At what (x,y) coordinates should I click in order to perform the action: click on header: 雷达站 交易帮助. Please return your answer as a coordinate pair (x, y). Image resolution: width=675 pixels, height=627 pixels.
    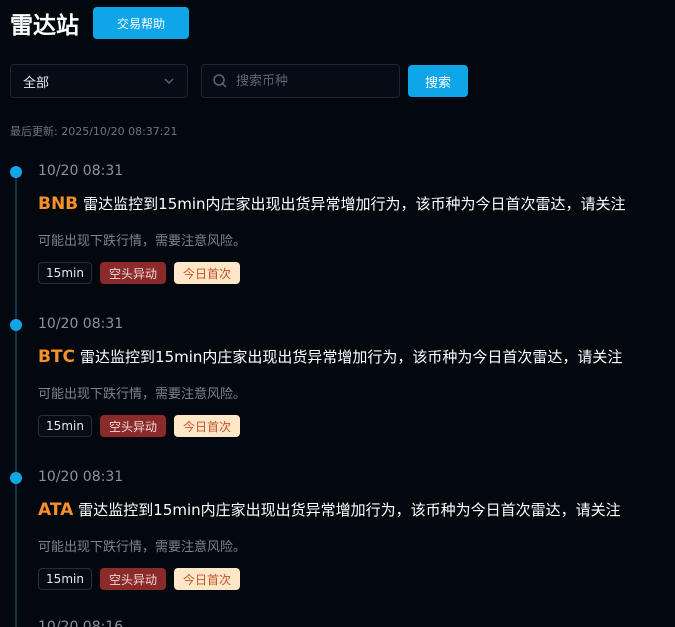
    Looking at the image, I should click on (99, 23).